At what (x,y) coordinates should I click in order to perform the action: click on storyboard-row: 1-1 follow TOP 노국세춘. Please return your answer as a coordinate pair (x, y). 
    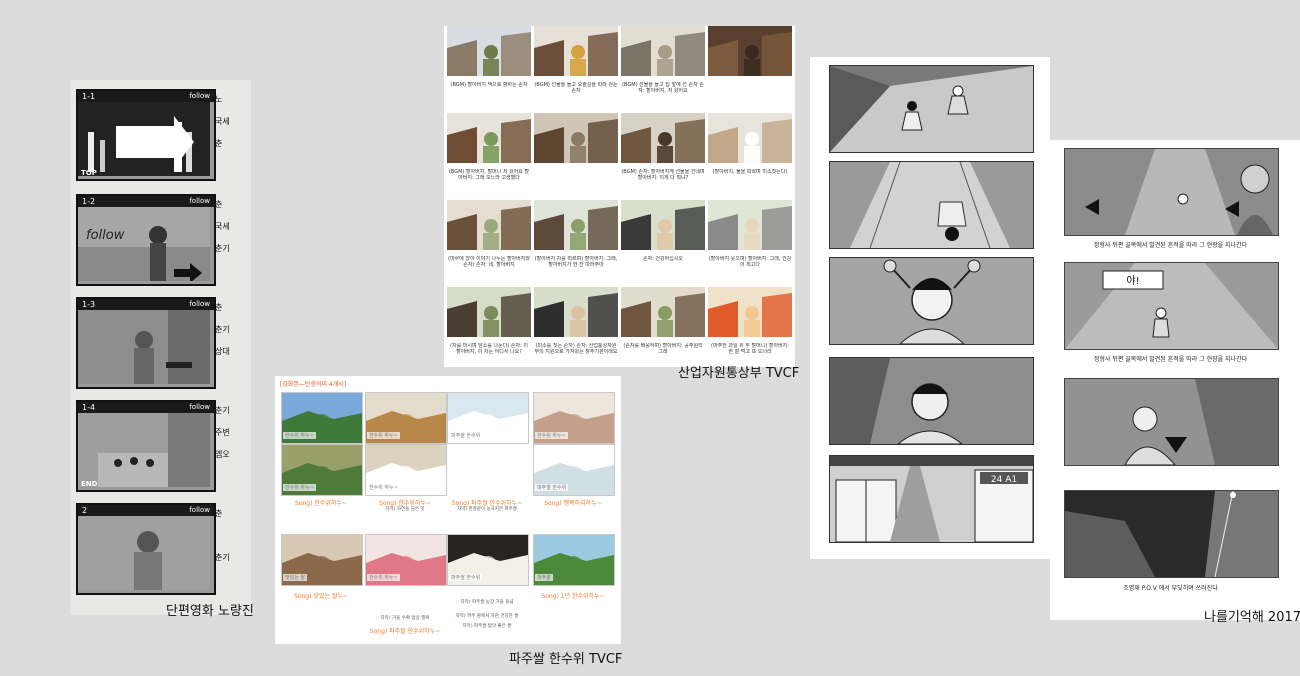
    Looking at the image, I should click on (162, 135).